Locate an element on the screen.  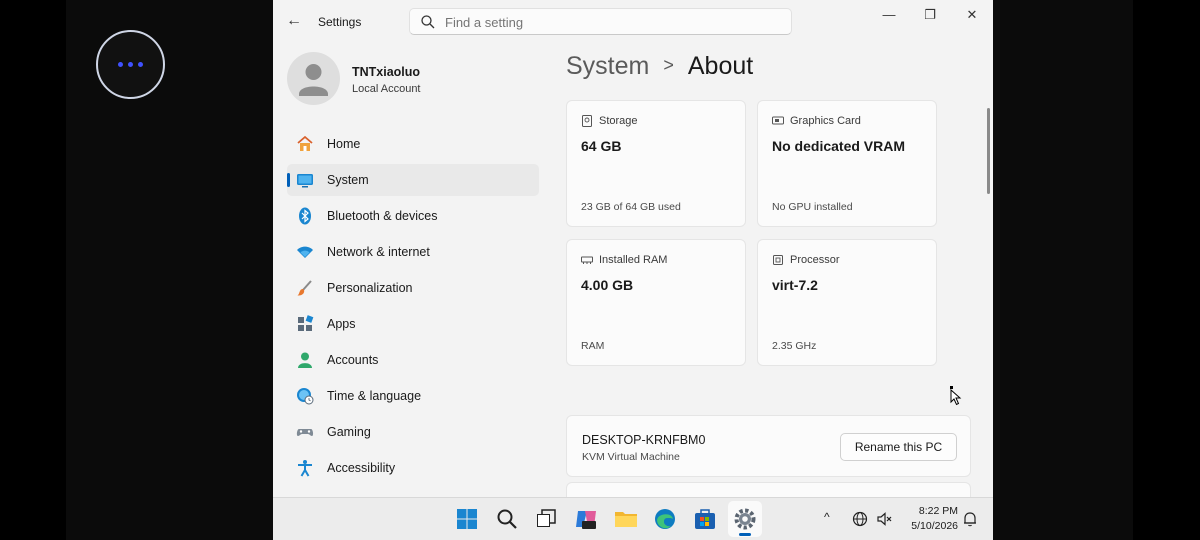
back-arrow-icon: ← is located at coordinates (294, 21).